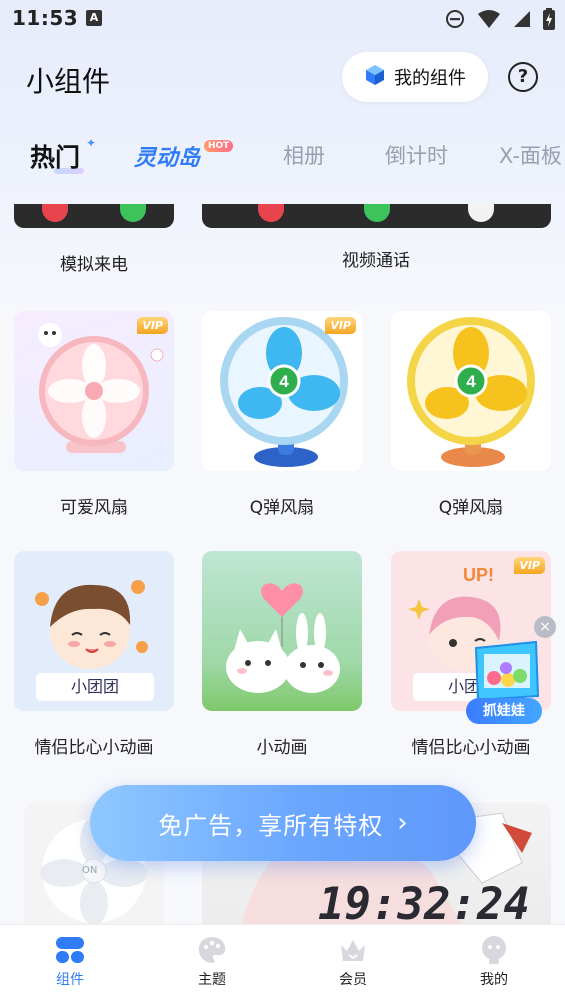  I want to click on nav-label: 组件, so click(70, 980).